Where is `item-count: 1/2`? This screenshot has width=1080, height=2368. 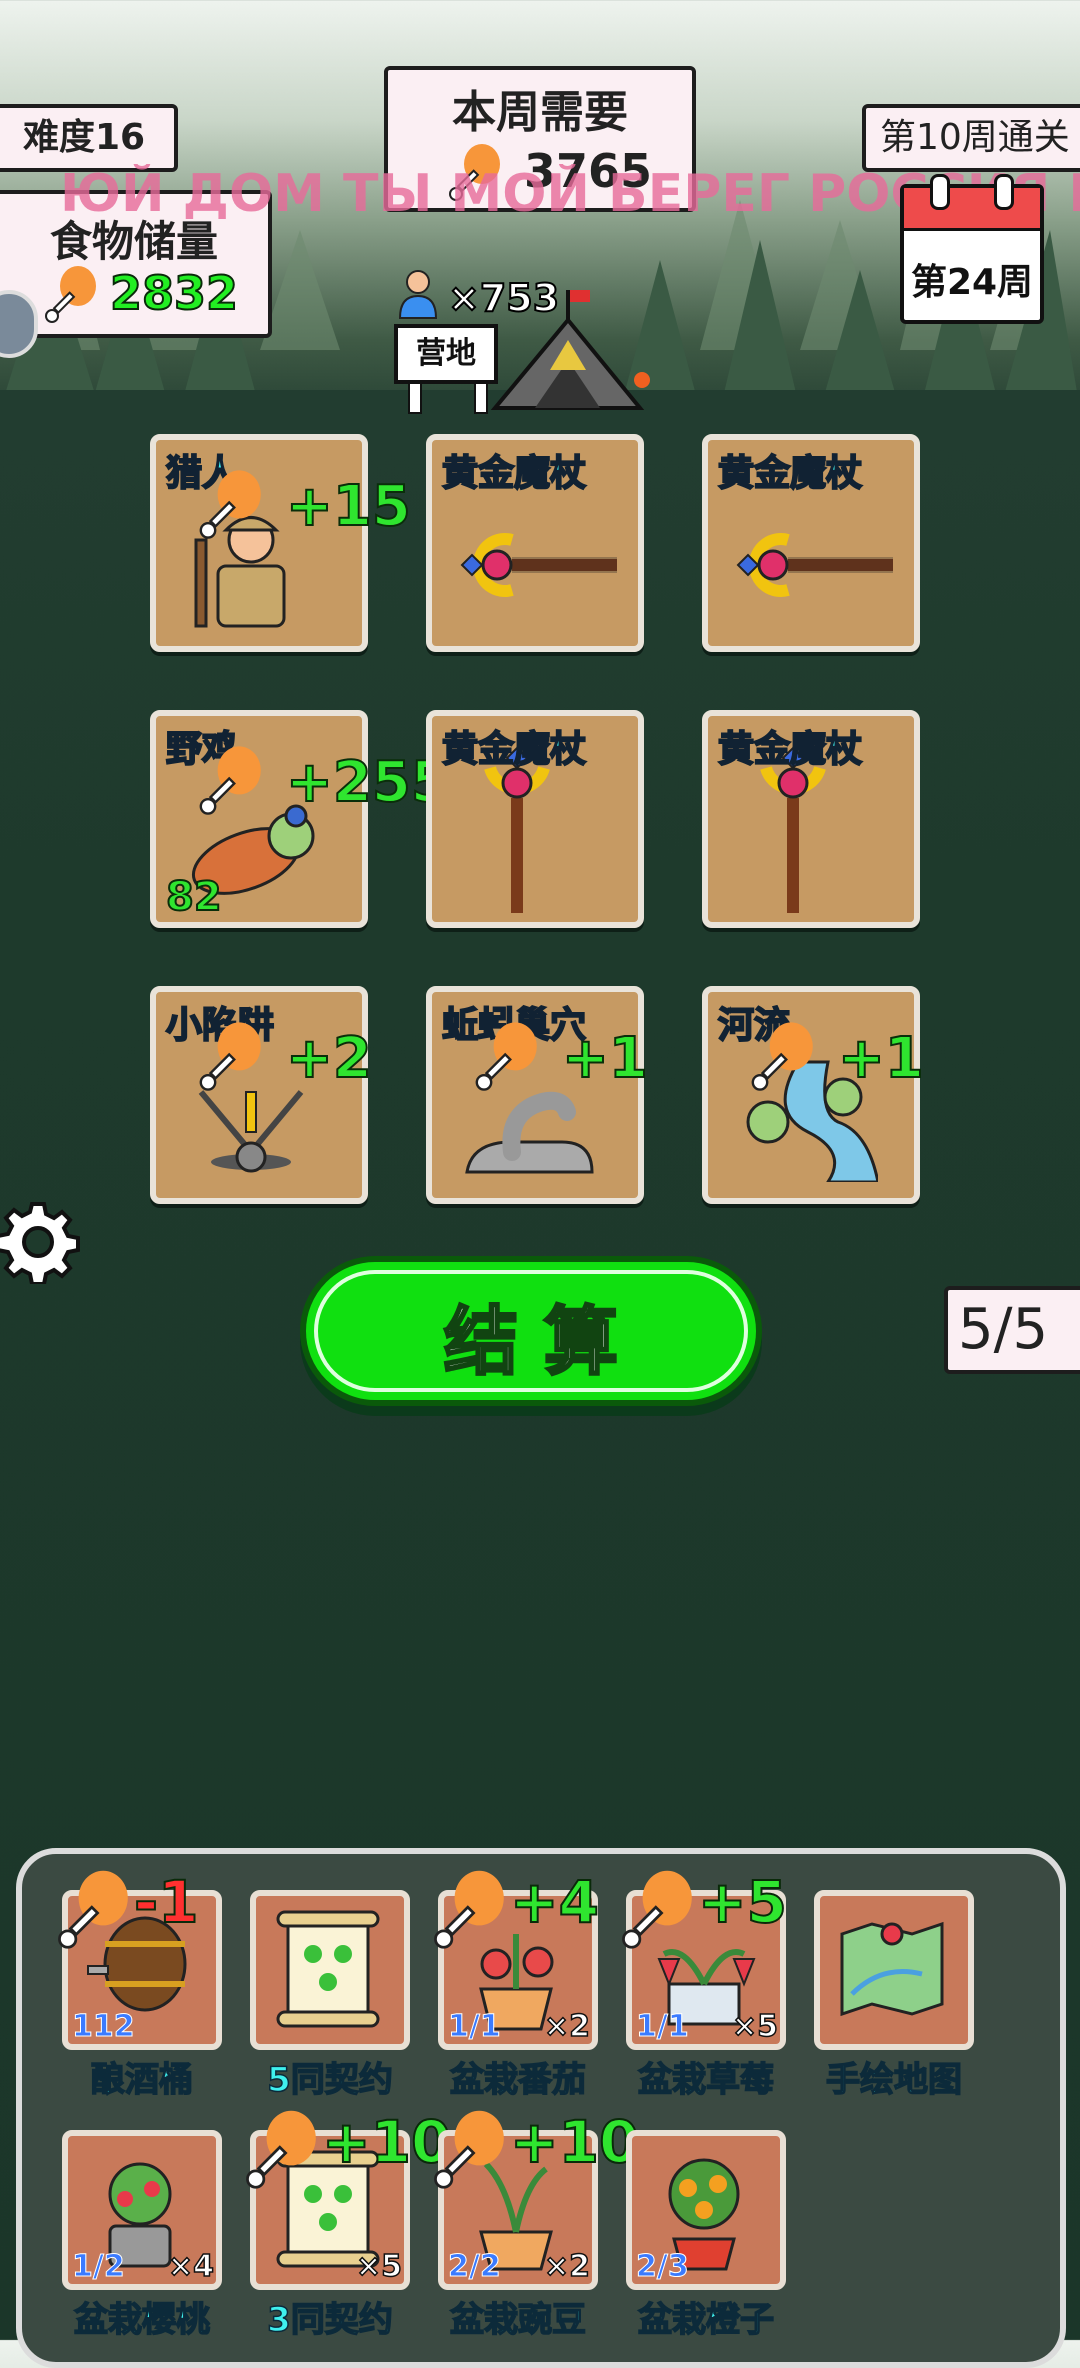
item-count: 1/2 is located at coordinates (99, 2267).